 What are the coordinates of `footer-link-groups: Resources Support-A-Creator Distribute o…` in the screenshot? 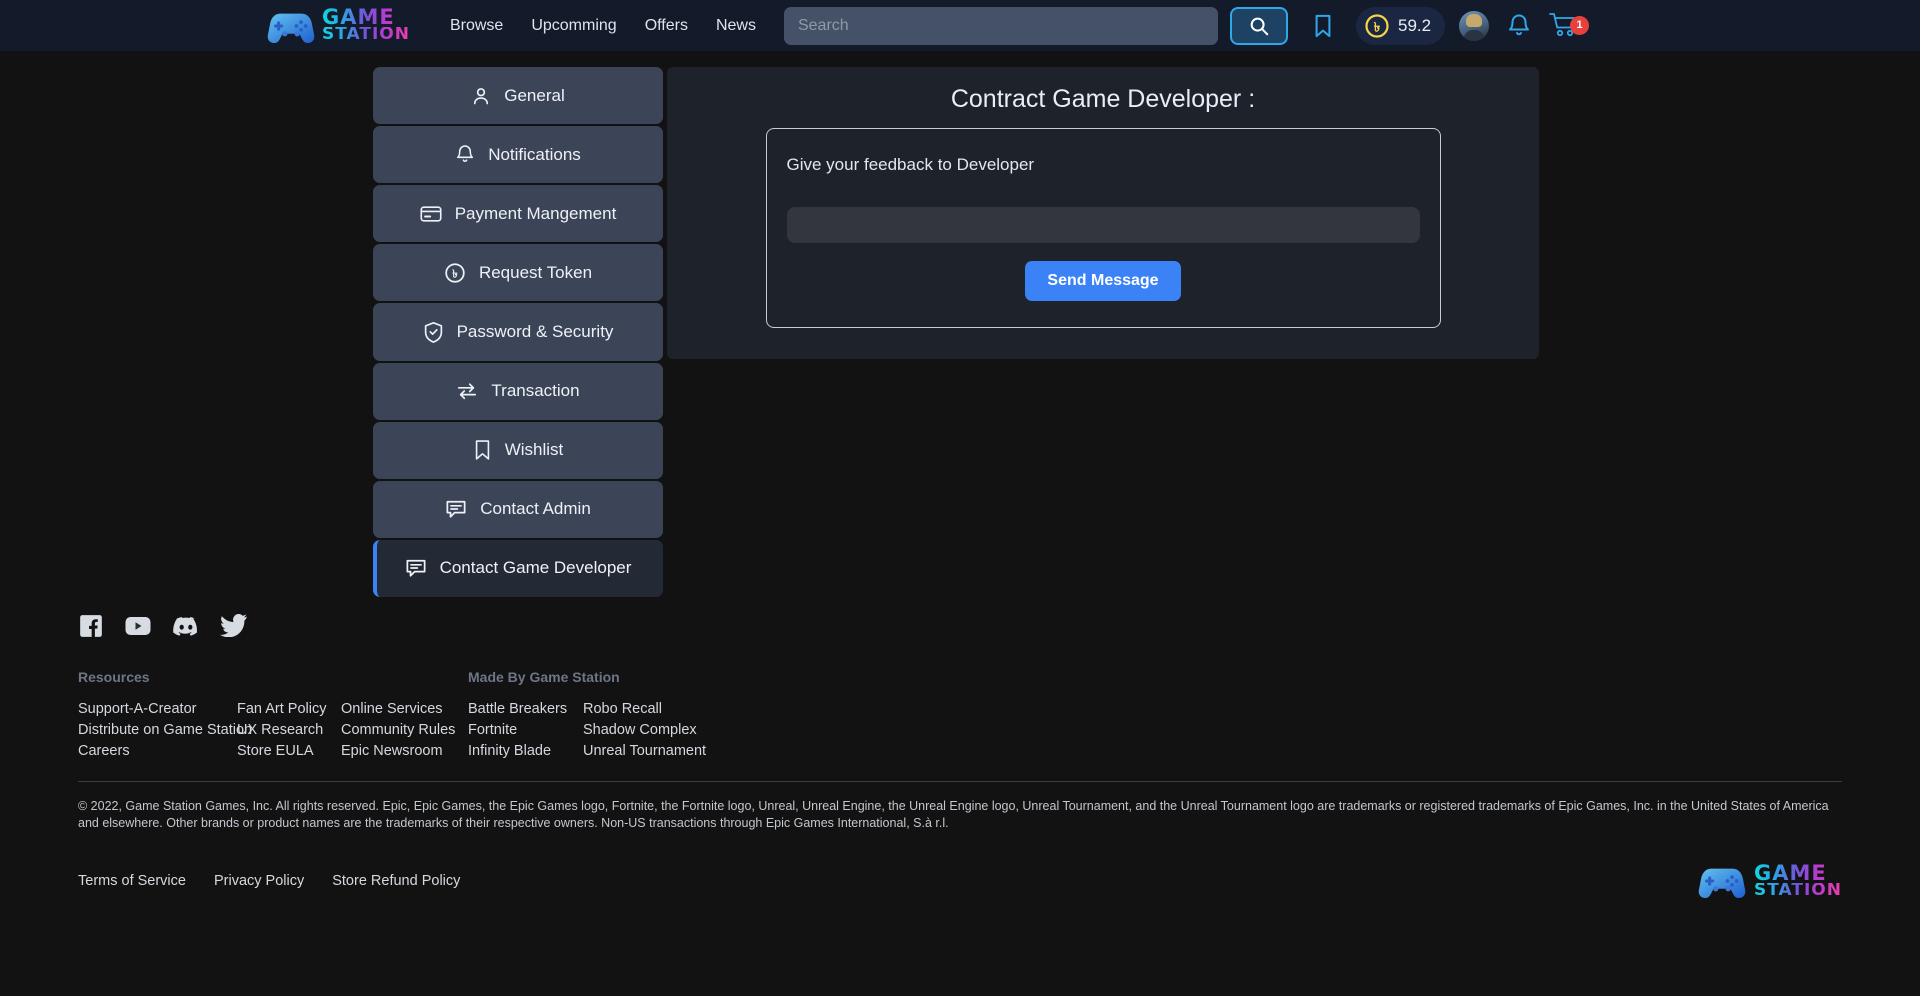 It's located at (960, 714).